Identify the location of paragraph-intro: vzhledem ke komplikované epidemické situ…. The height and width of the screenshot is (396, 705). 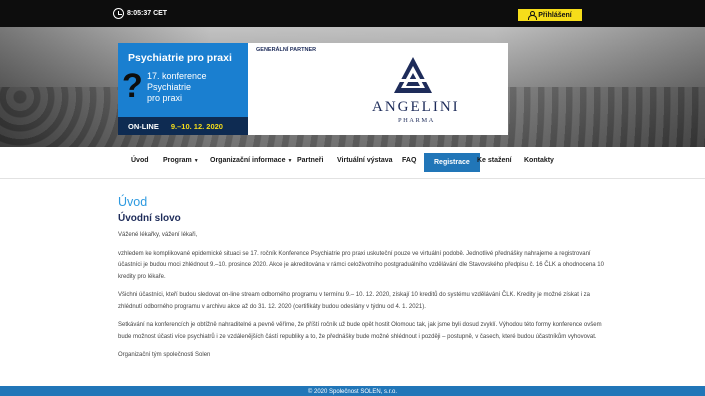
(361, 265).